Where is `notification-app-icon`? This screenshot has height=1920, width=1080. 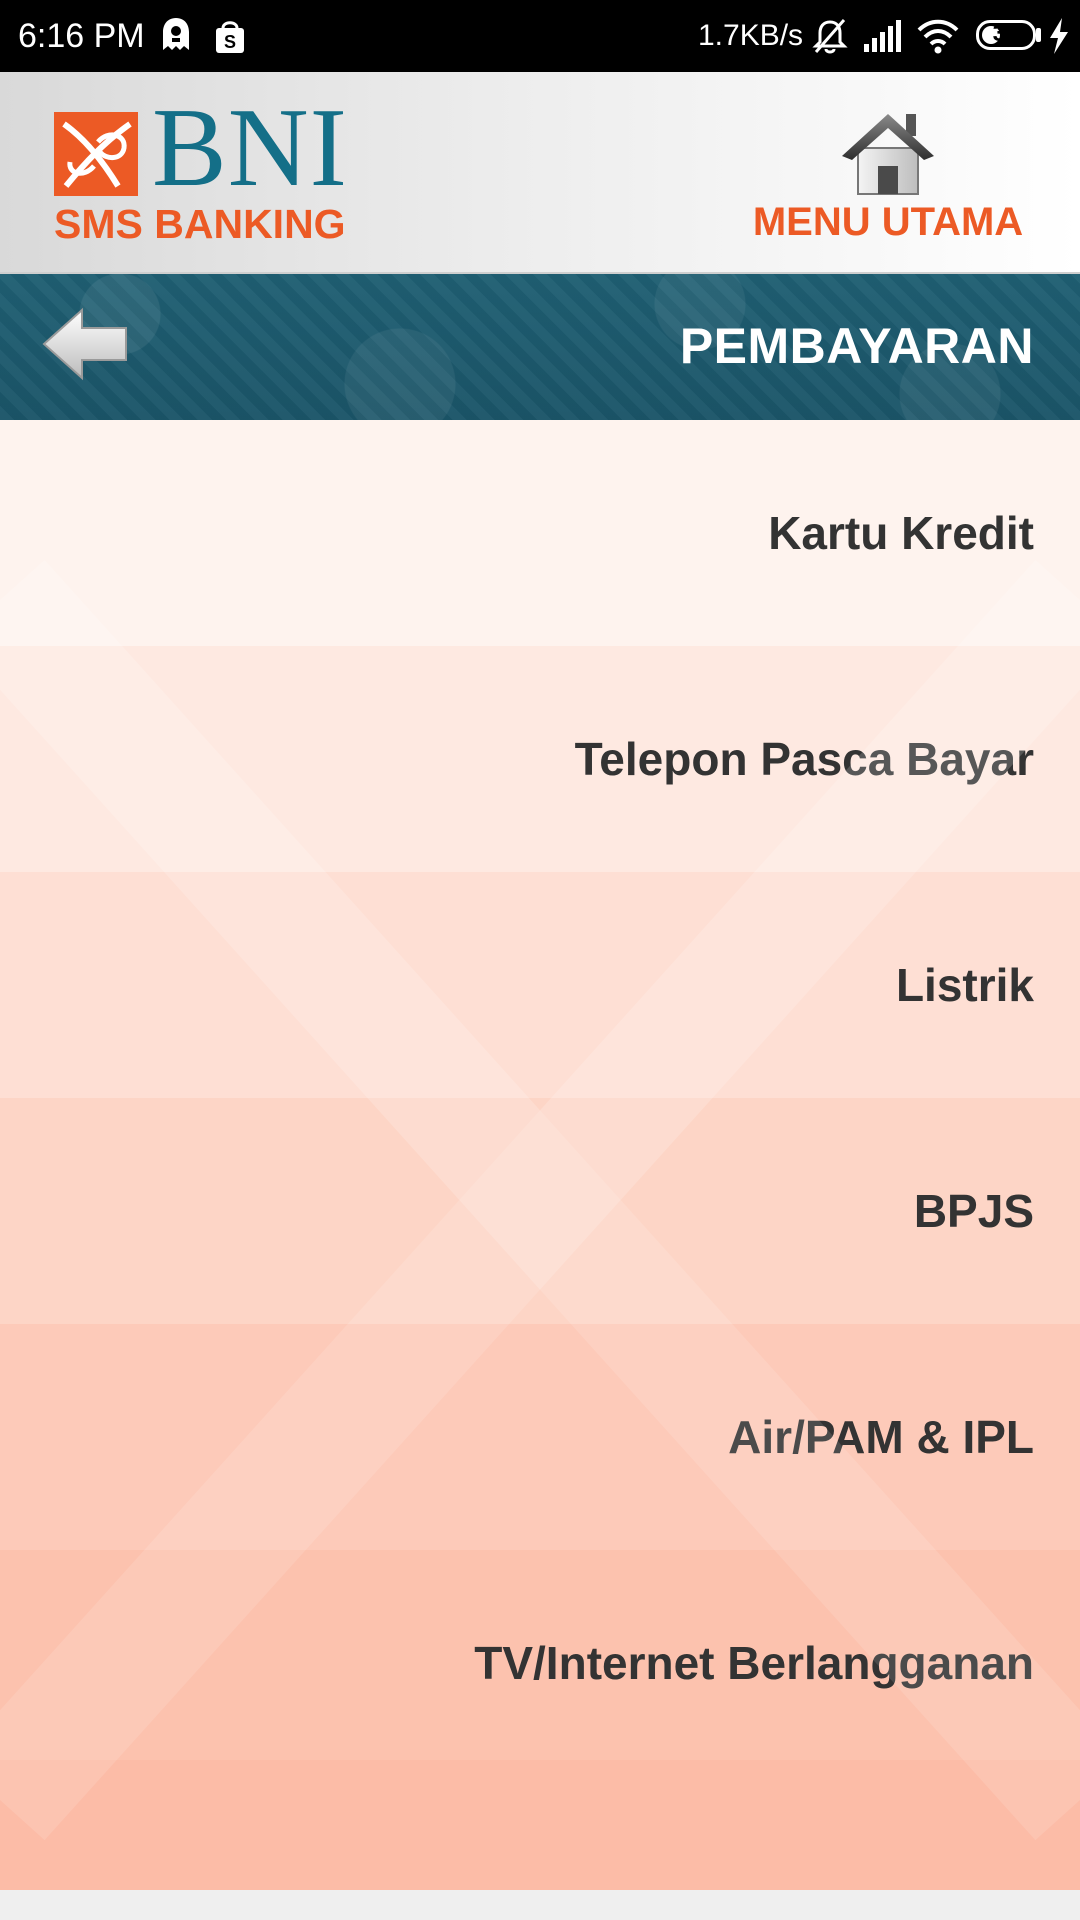 notification-app-icon is located at coordinates (176, 34).